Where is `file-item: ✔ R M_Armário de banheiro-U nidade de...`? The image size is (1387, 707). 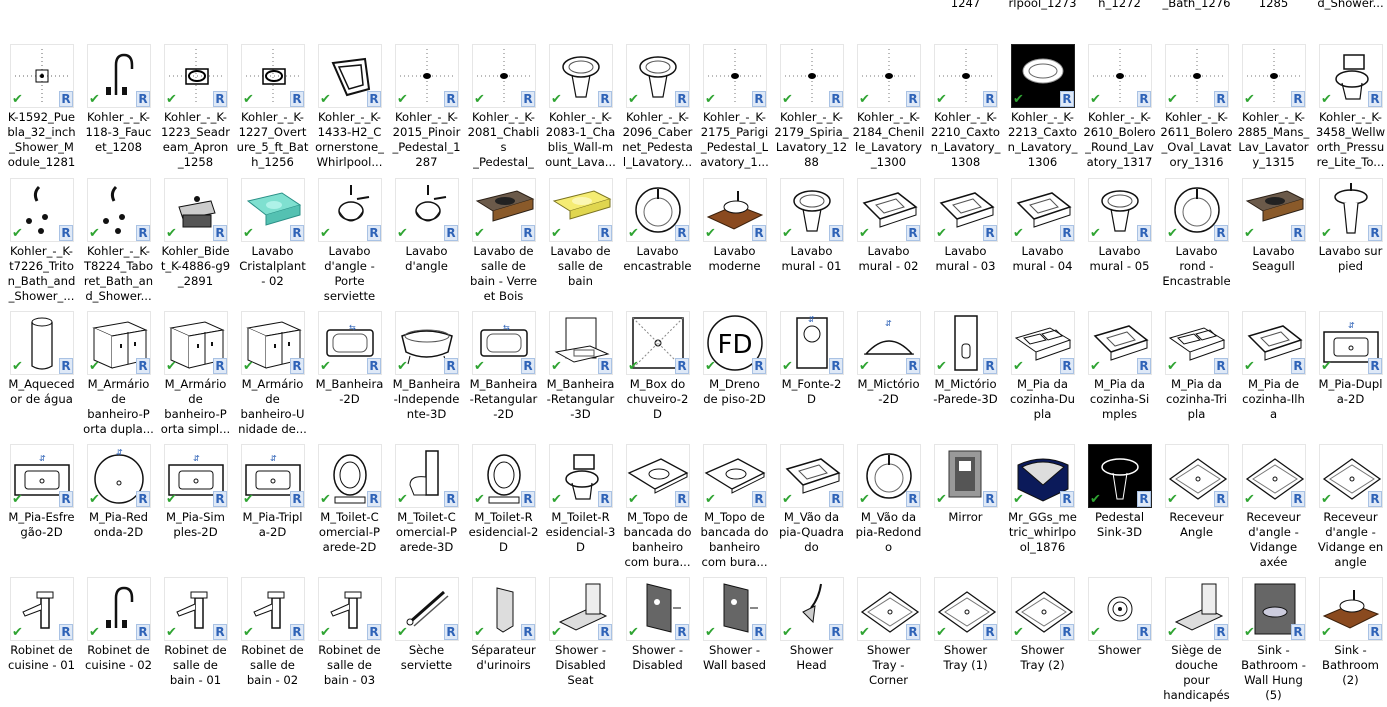
file-item: ✔ R M_Armário de banheiro-U nidade de... is located at coordinates (272, 376).